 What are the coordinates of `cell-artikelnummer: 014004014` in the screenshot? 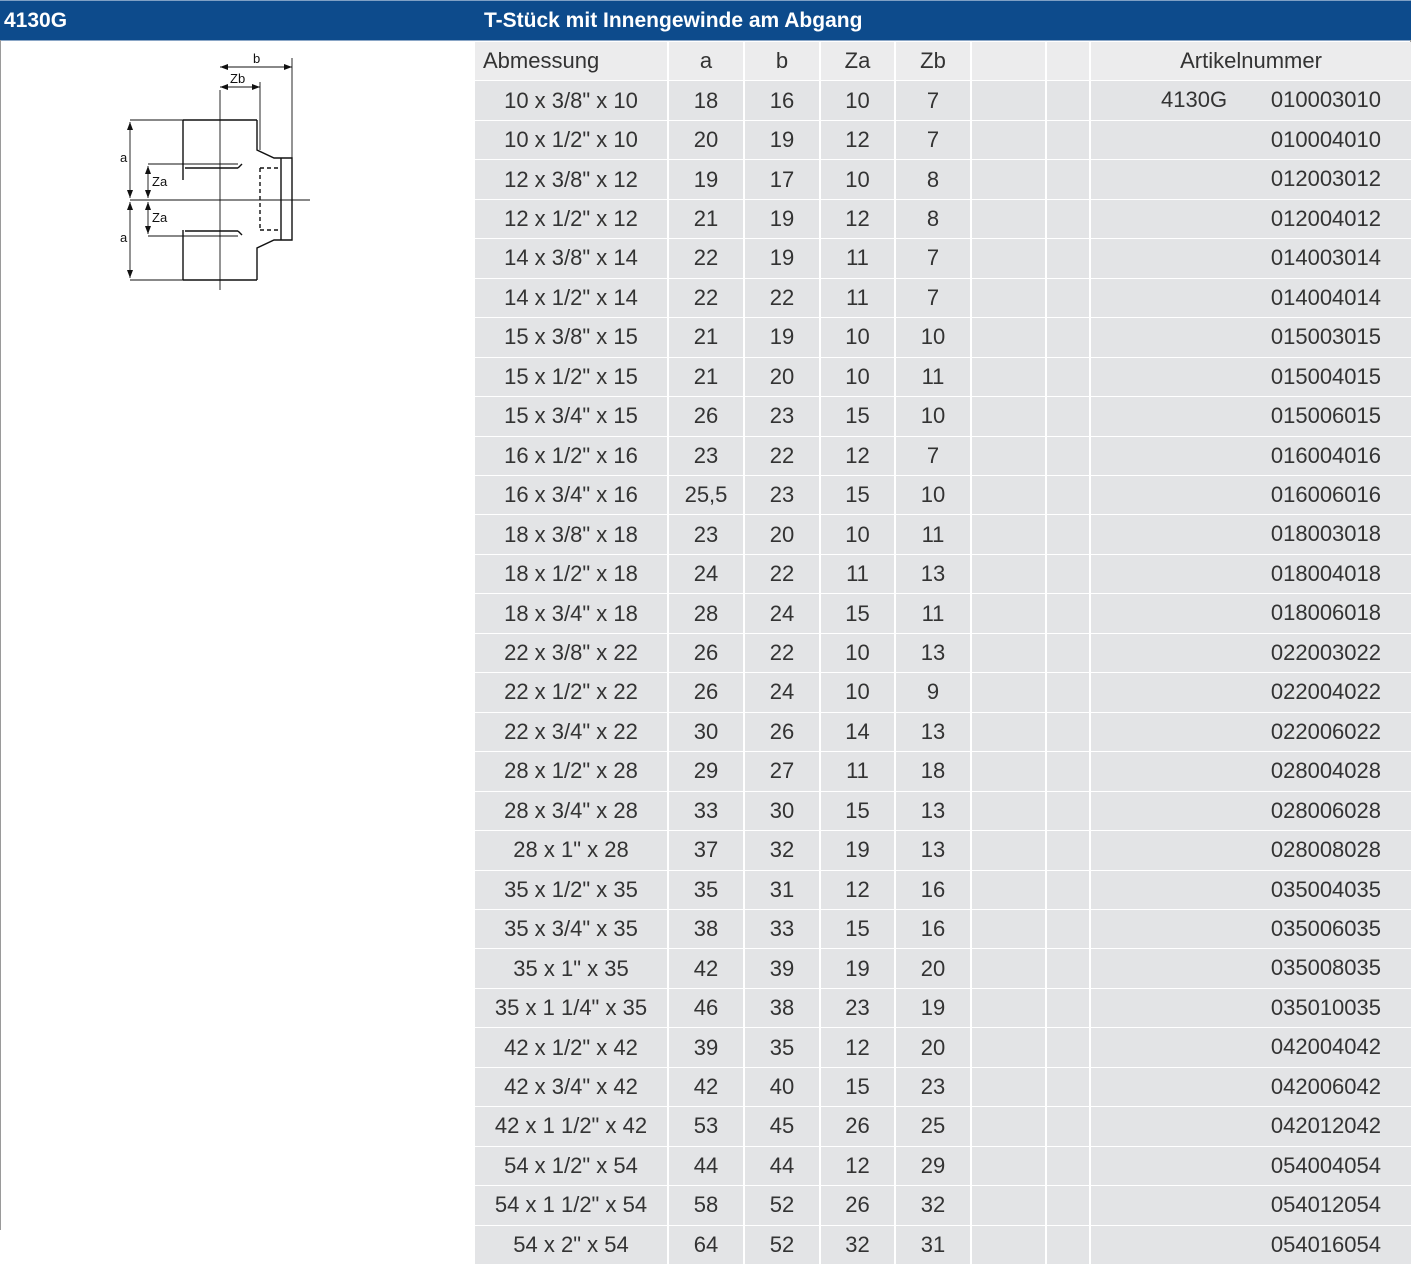 It's located at (1250, 298).